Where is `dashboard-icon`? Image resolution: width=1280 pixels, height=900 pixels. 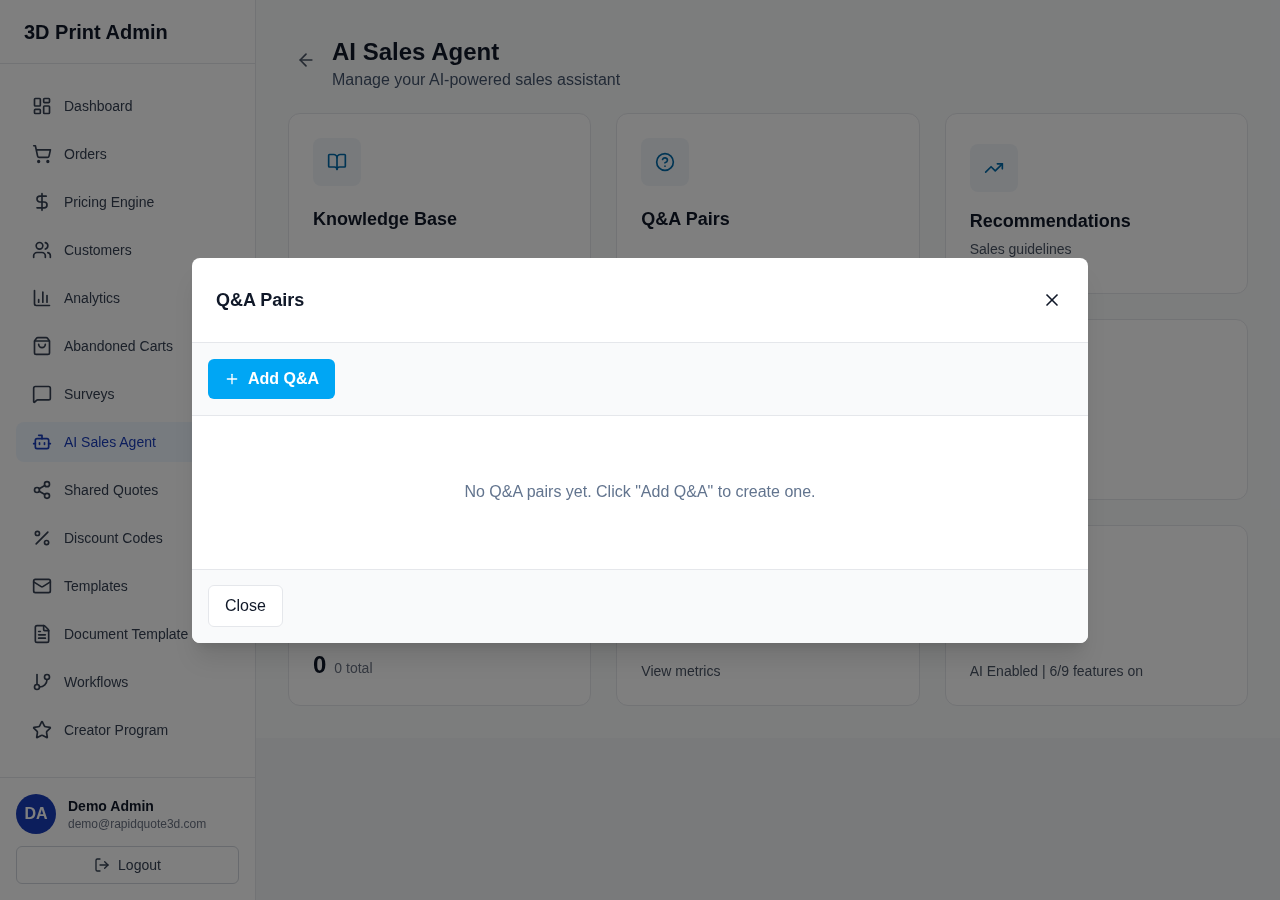 dashboard-icon is located at coordinates (42, 106).